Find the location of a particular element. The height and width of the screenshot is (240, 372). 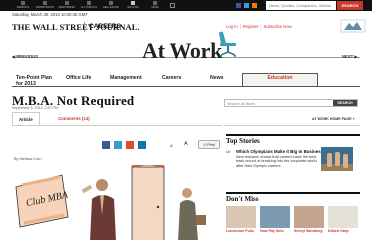

nav-item-management: Management is located at coordinates (126, 78).